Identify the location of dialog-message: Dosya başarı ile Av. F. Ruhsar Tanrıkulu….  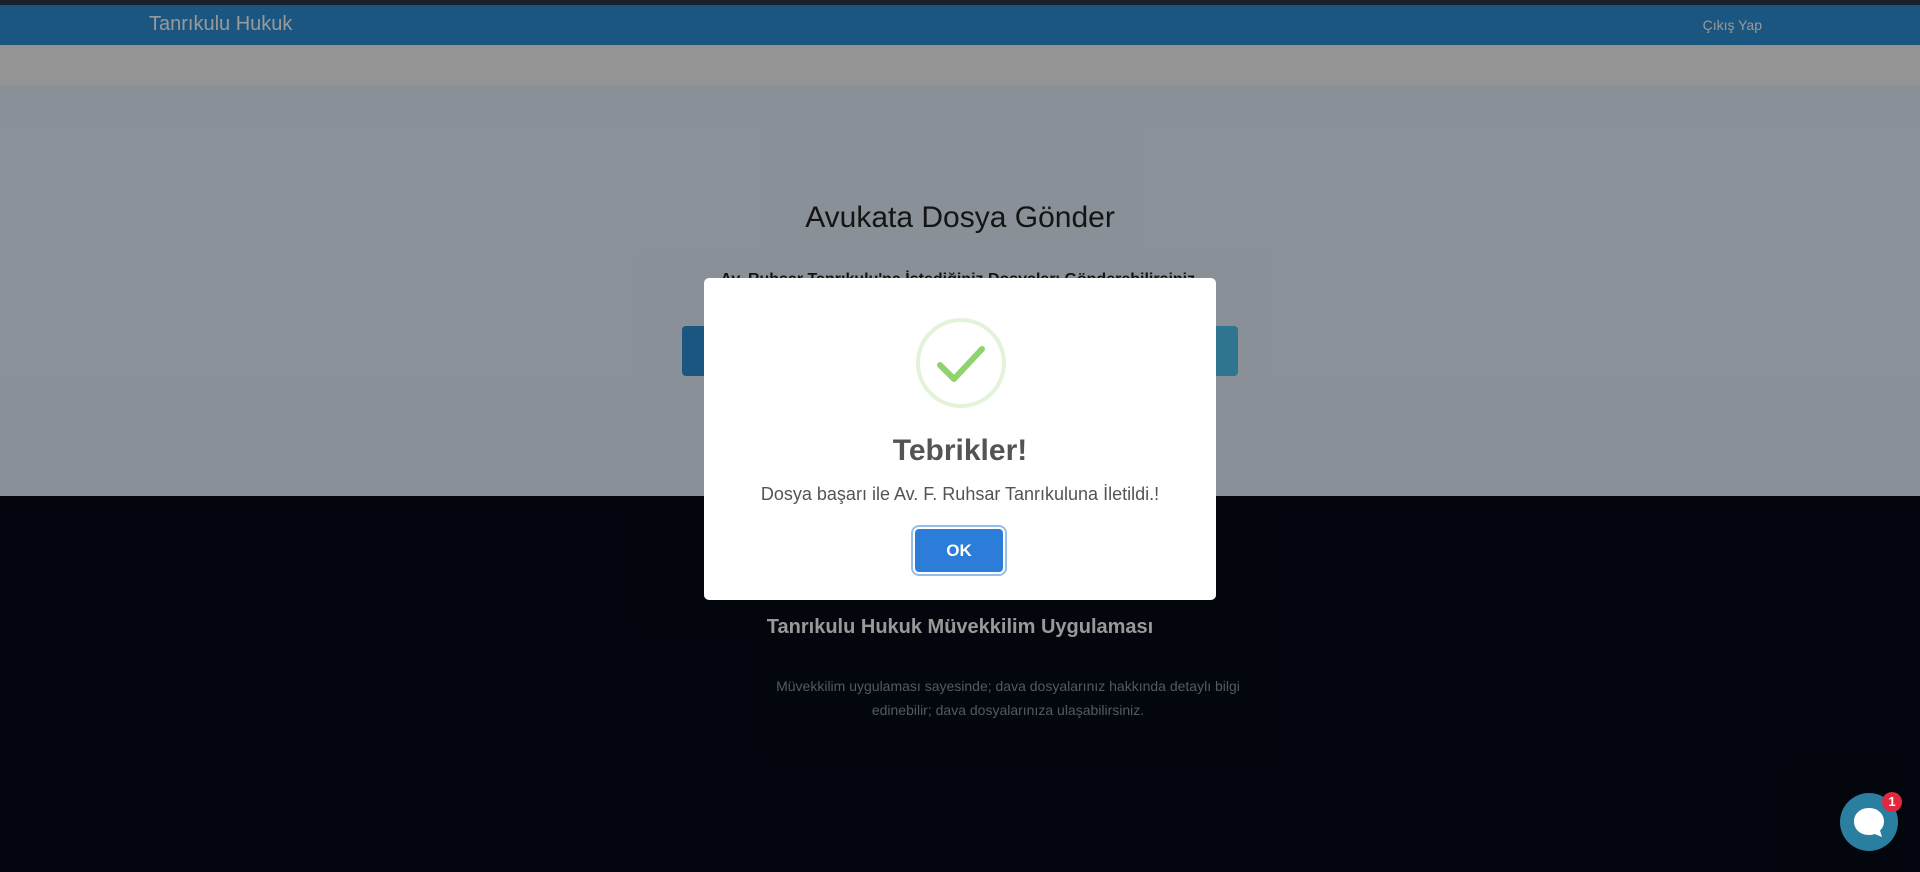
(960, 494).